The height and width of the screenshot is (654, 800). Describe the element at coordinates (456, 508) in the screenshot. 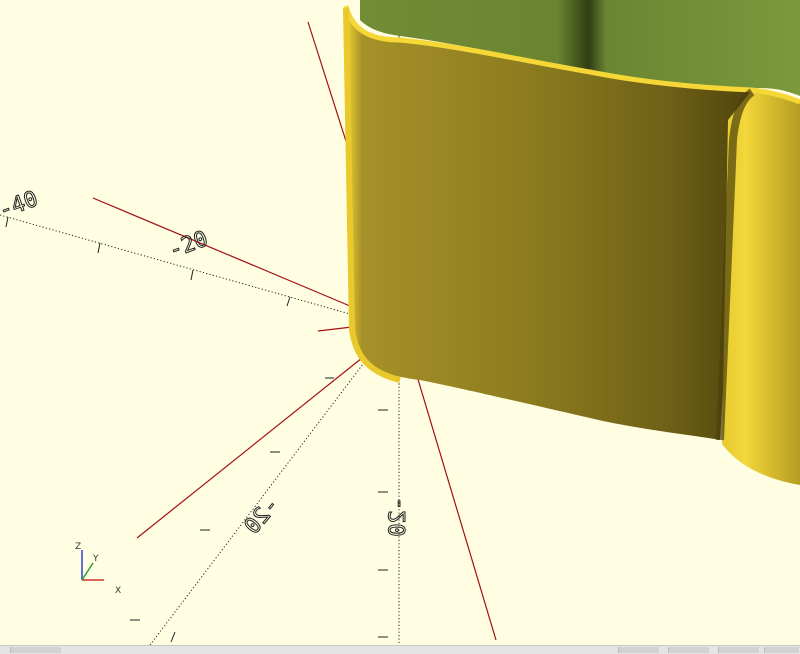

I see `z-neg-axis-line` at that location.